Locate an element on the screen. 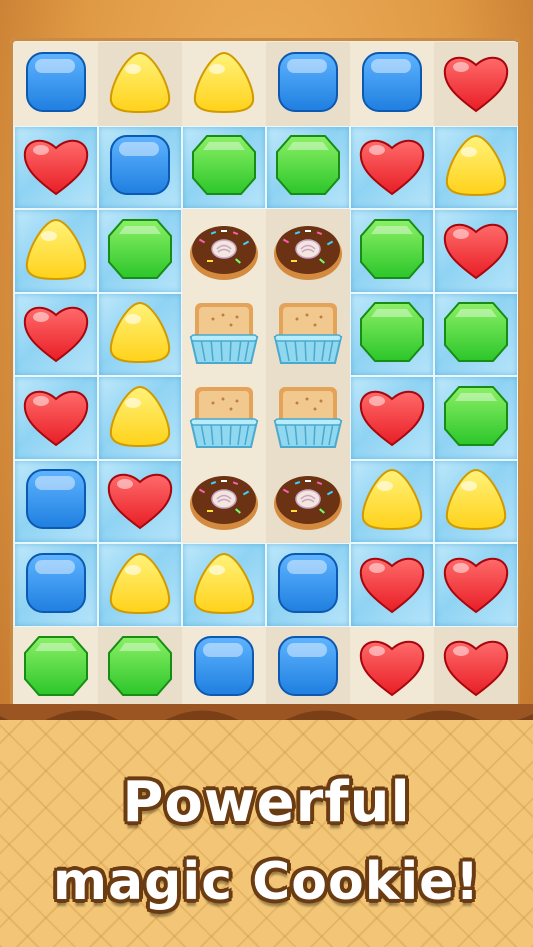  board-cell-r5-c4 is located at coordinates (308, 418).